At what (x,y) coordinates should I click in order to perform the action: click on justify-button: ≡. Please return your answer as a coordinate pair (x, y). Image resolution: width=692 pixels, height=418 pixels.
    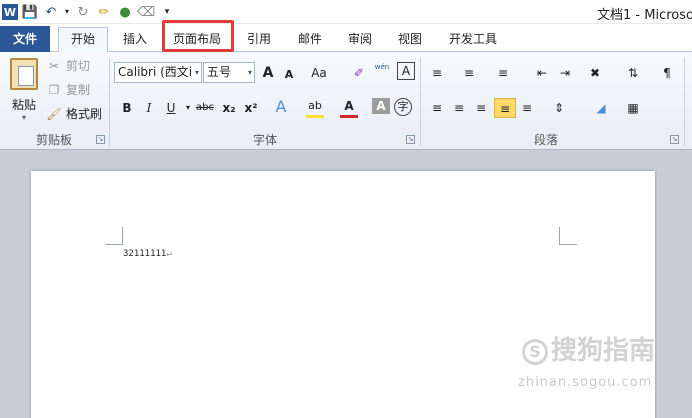
    Looking at the image, I should click on (505, 108).